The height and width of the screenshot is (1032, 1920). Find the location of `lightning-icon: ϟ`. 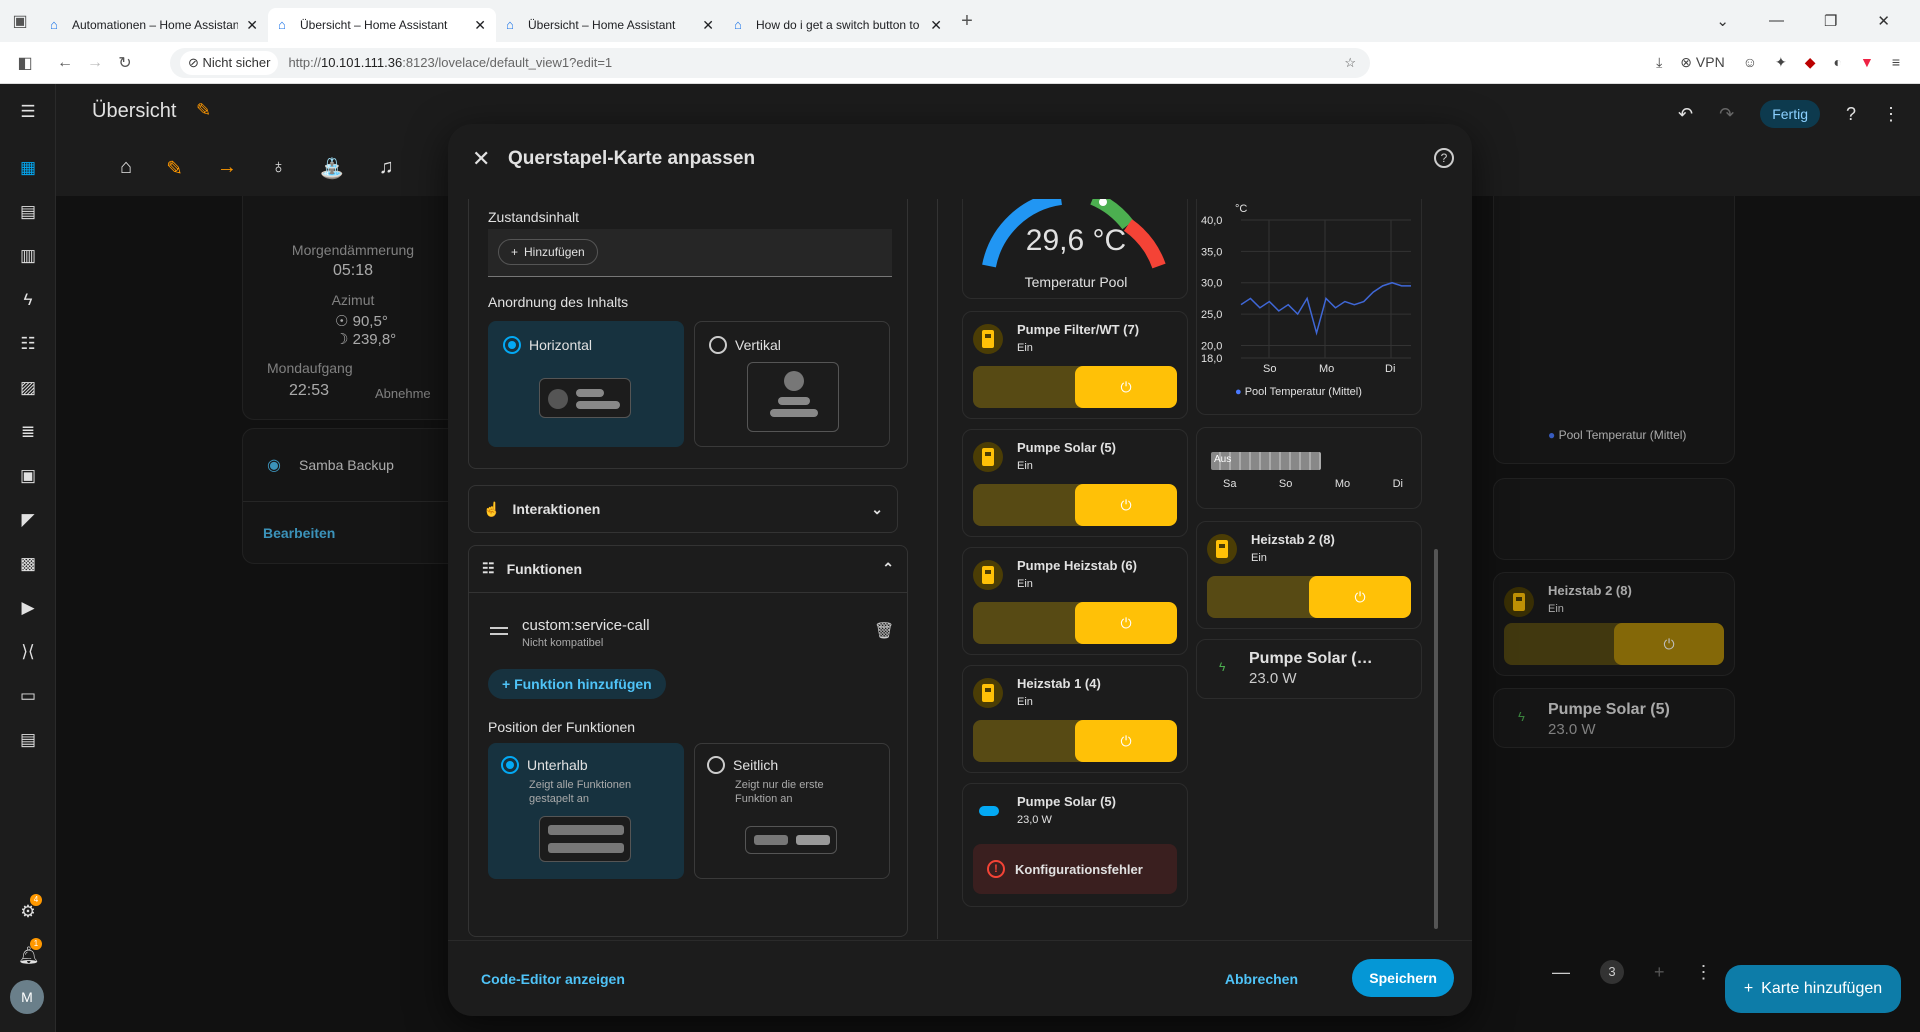

lightning-icon: ϟ is located at coordinates (28, 300).